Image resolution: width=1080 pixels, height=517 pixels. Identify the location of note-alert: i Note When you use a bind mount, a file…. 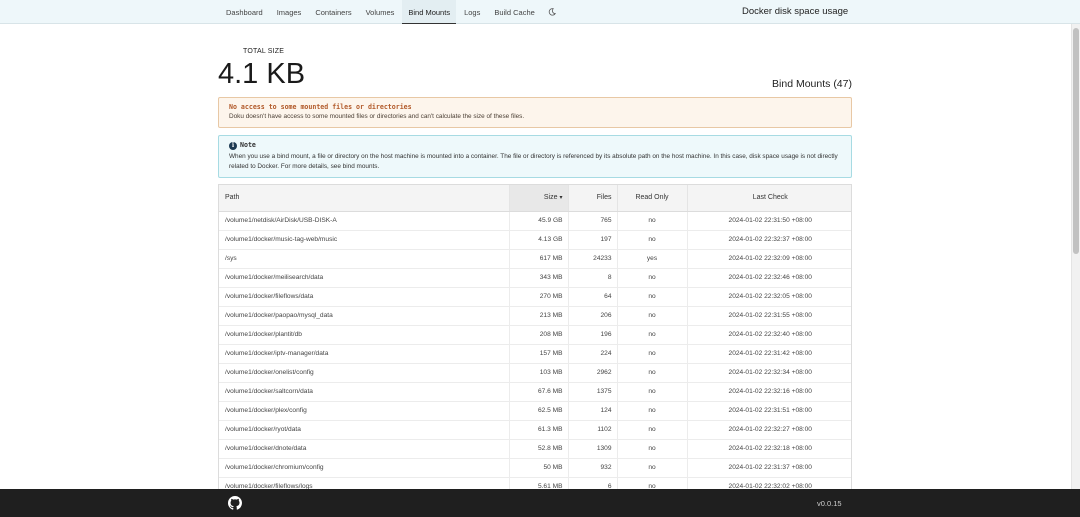
(535, 156).